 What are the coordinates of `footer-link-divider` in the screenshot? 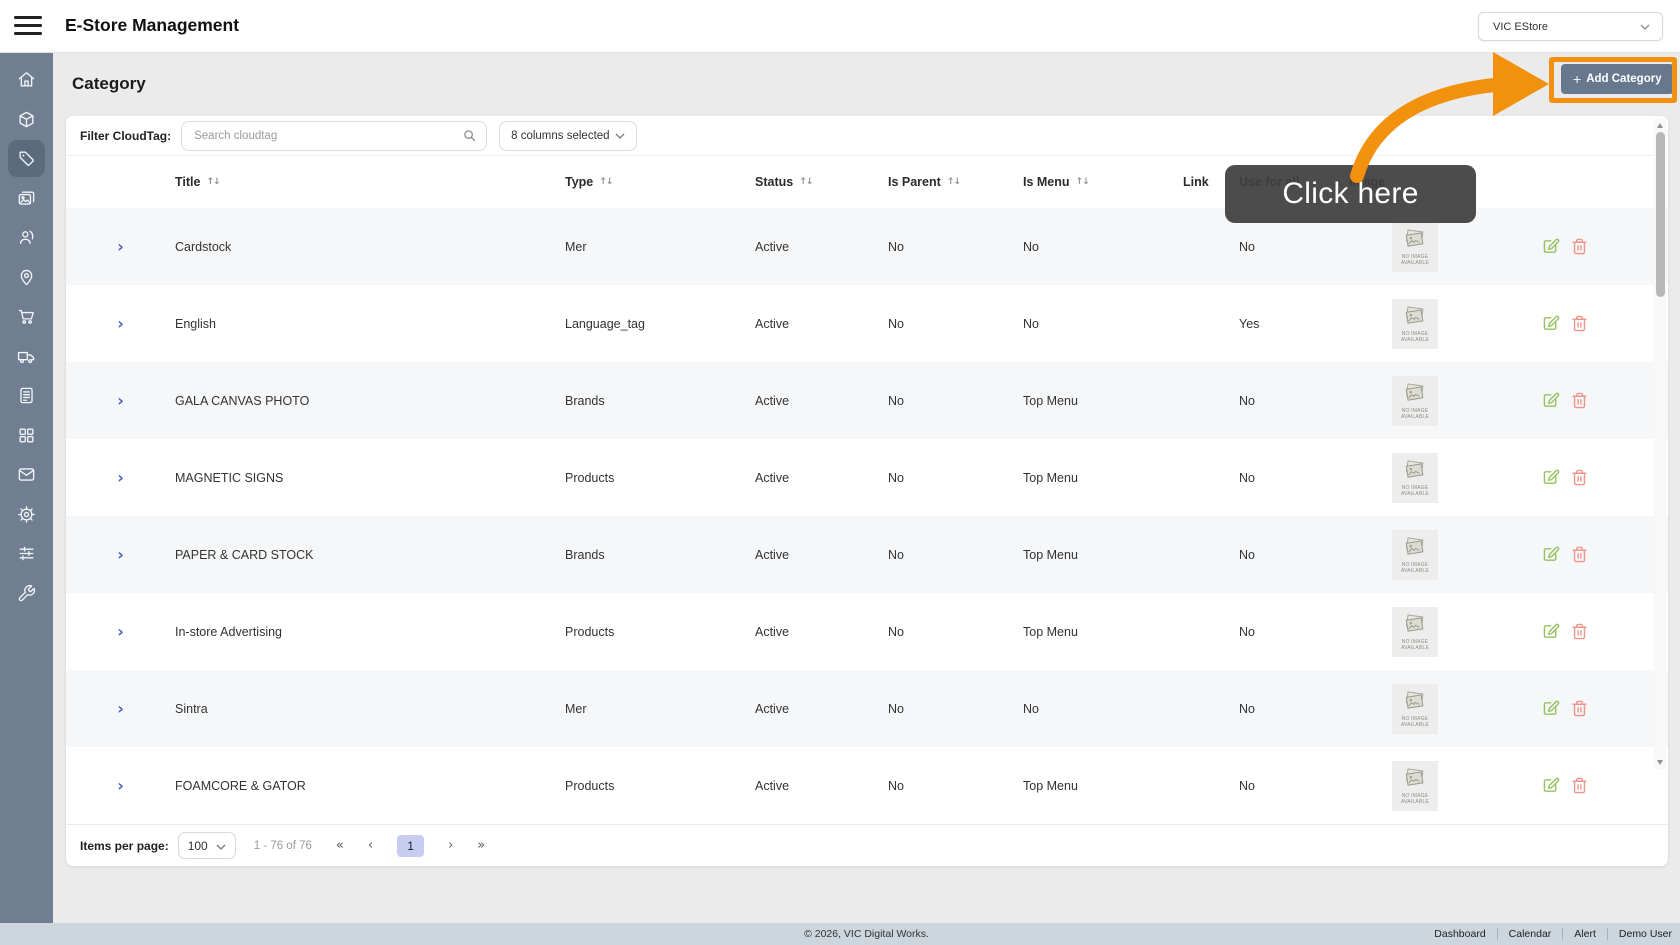 It's located at (1563, 934).